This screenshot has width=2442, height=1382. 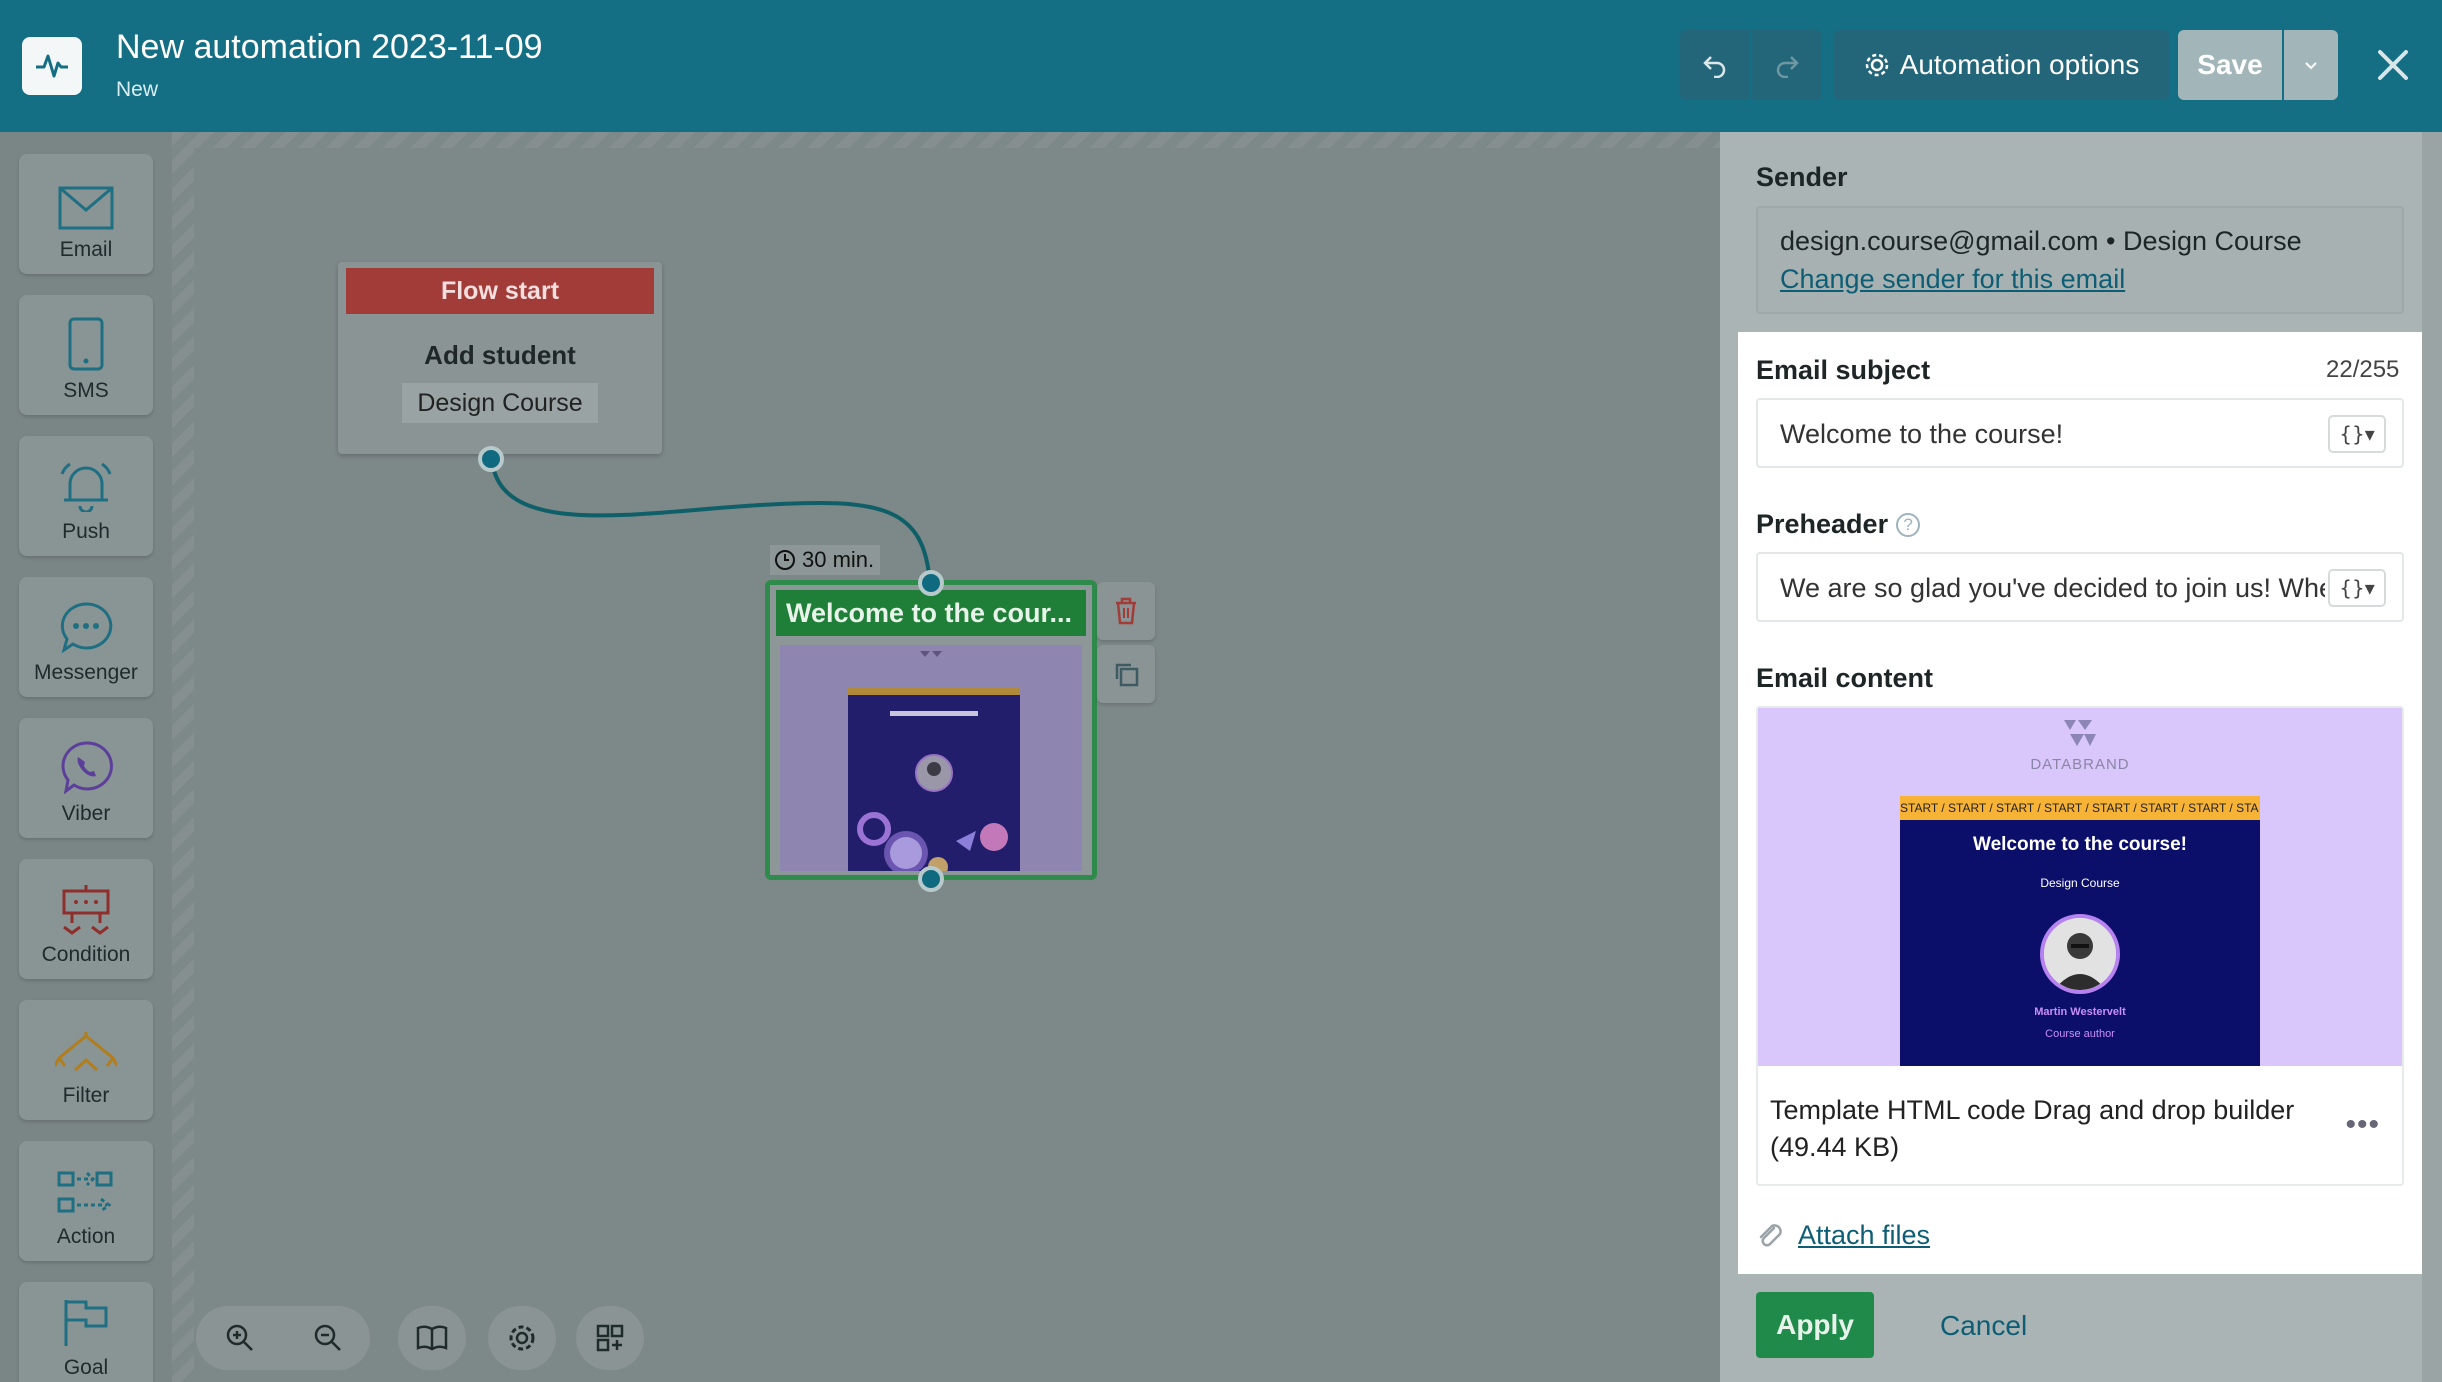 I want to click on copy-icon, so click(x=1127, y=675).